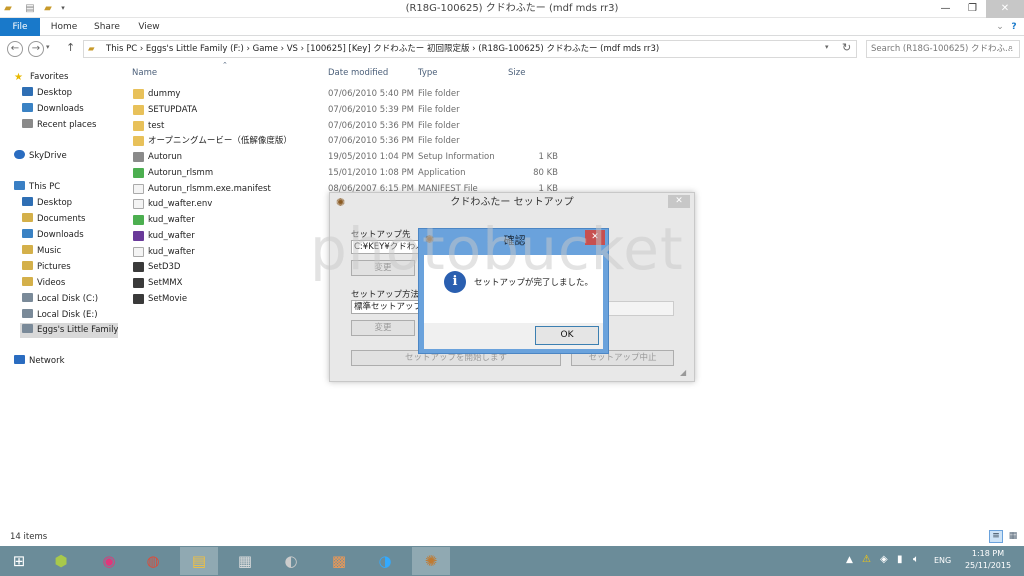 The width and height of the screenshot is (1024, 576). I want to click on remote-app-icon: ▦, so click(245, 561).